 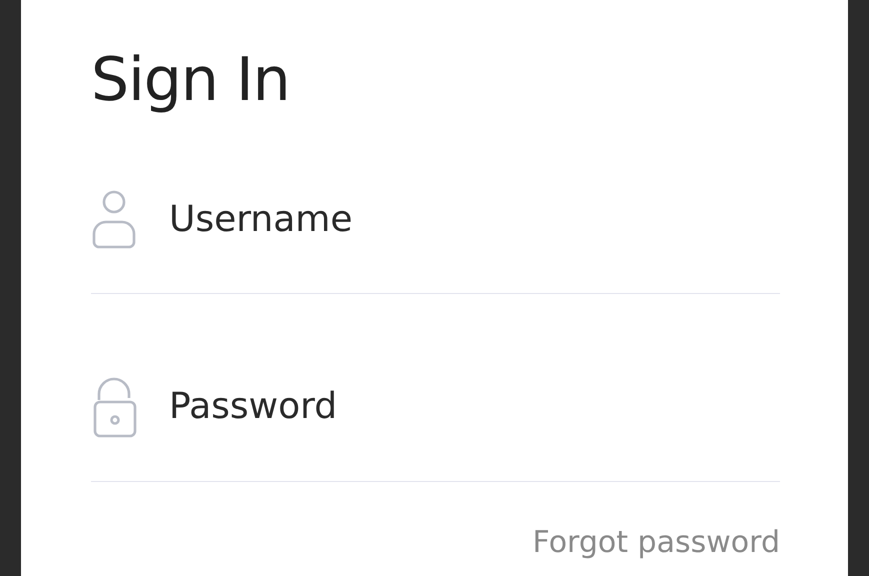 What do you see at coordinates (115, 407) in the screenshot?
I see `lock-icon` at bounding box center [115, 407].